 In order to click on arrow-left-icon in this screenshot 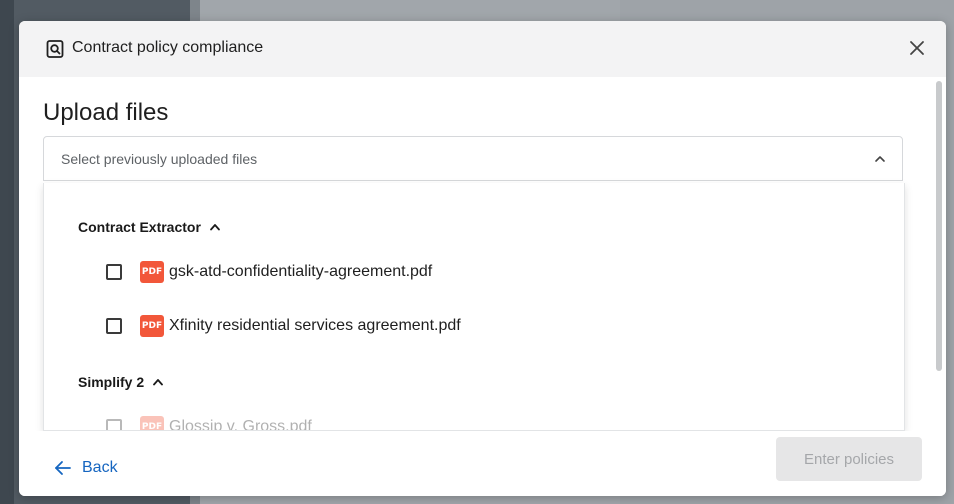, I will do `click(63, 468)`.